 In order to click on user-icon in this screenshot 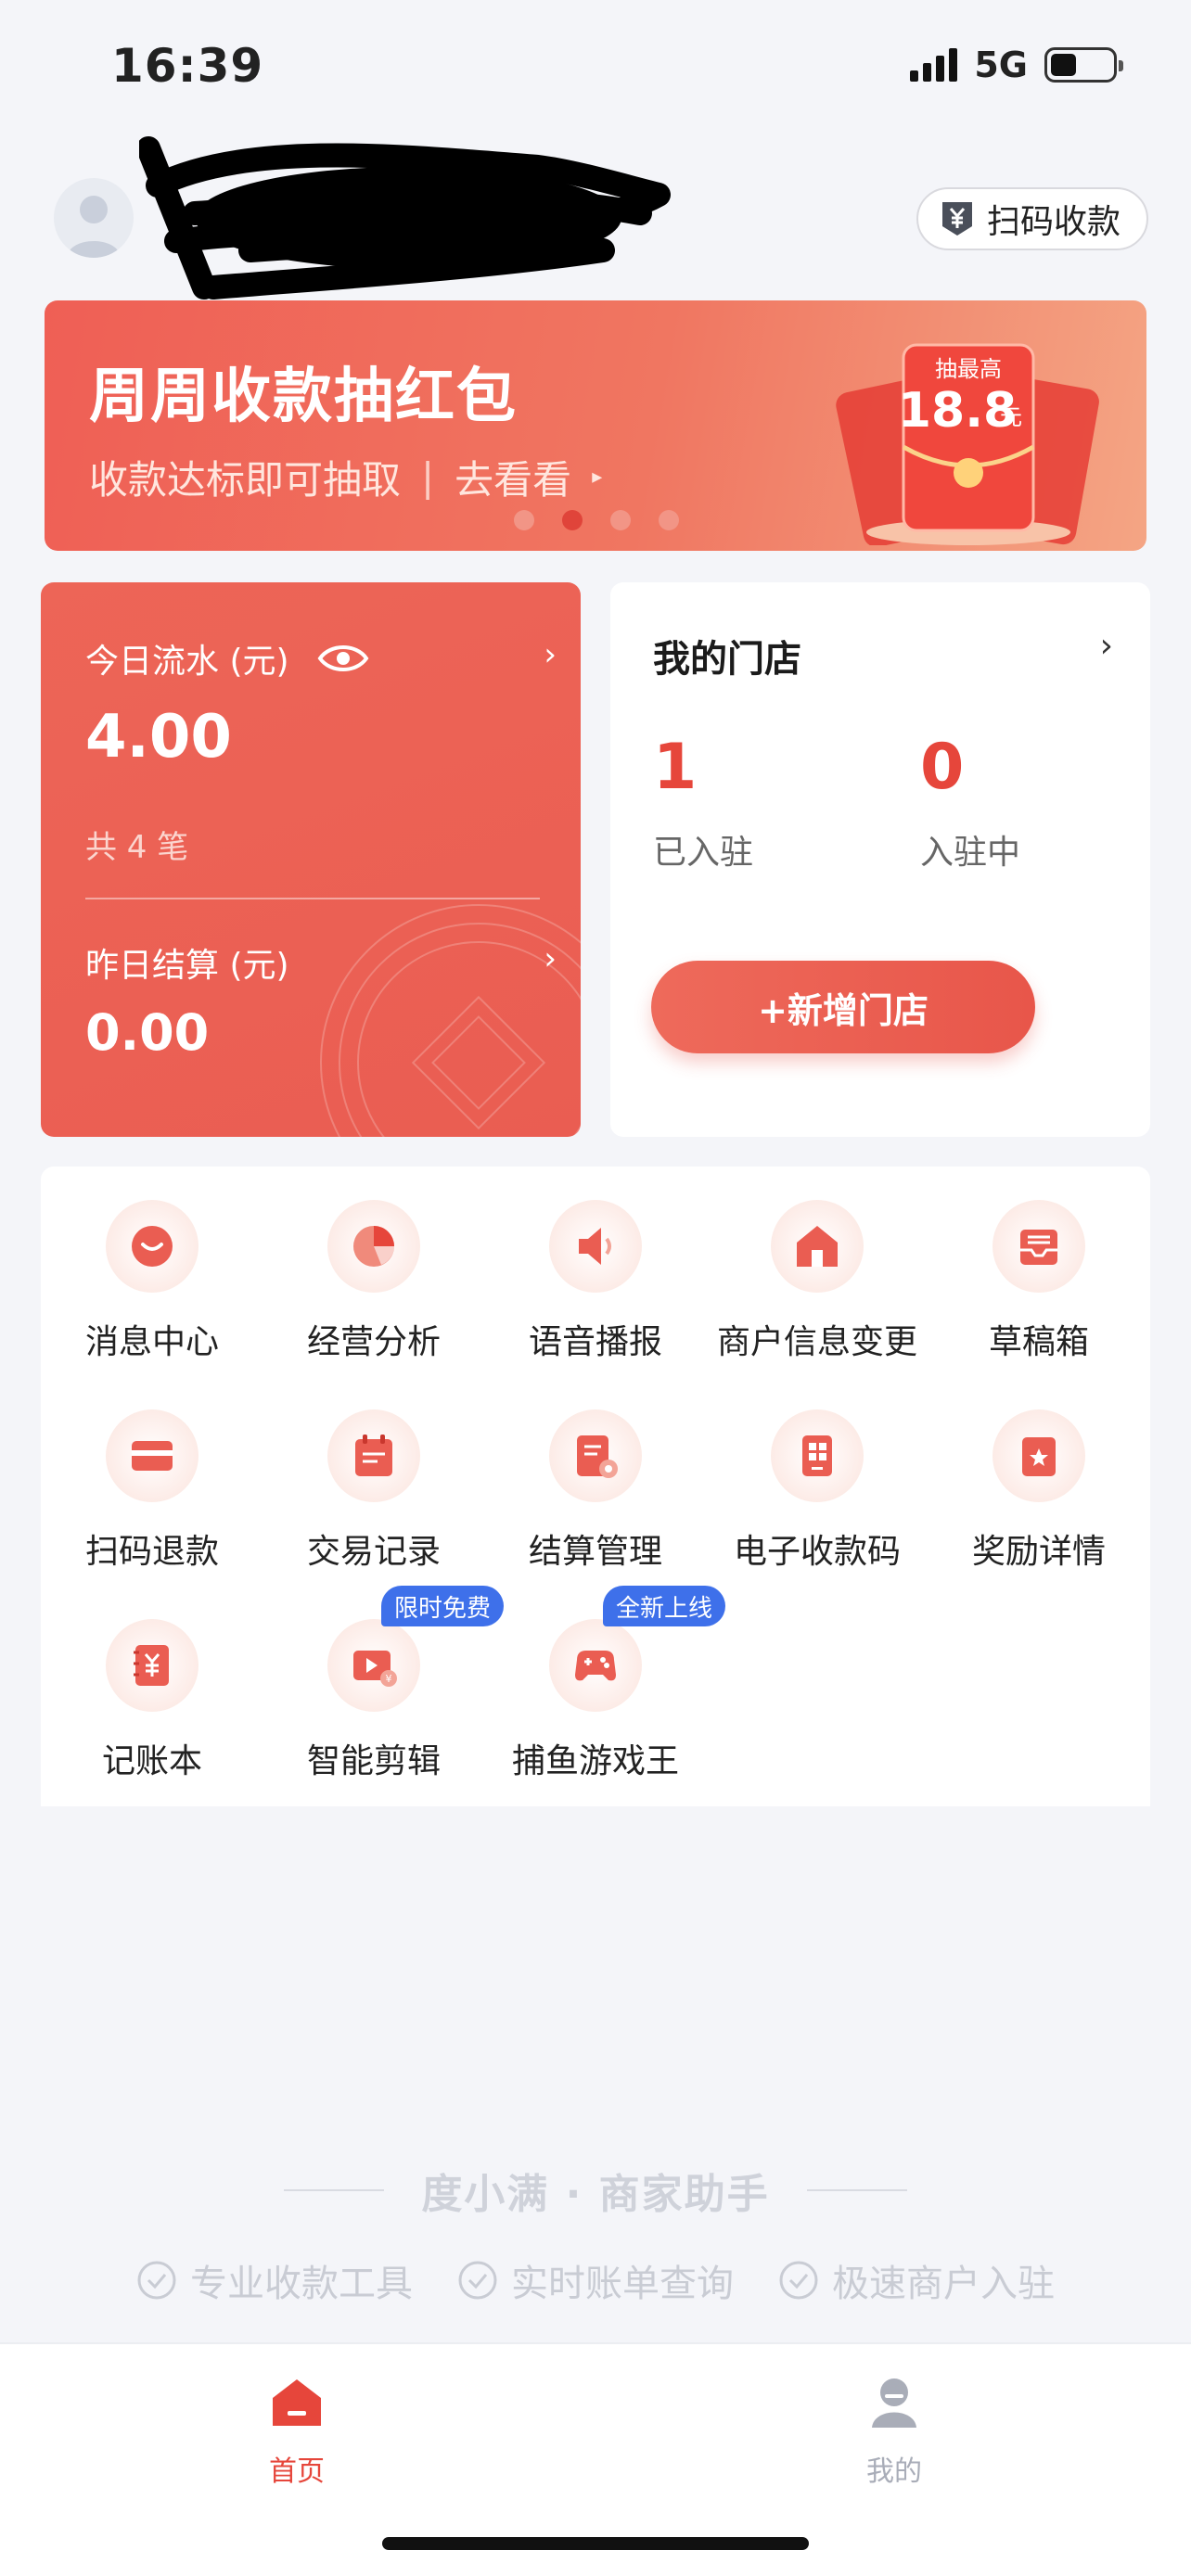, I will do `click(894, 2403)`.